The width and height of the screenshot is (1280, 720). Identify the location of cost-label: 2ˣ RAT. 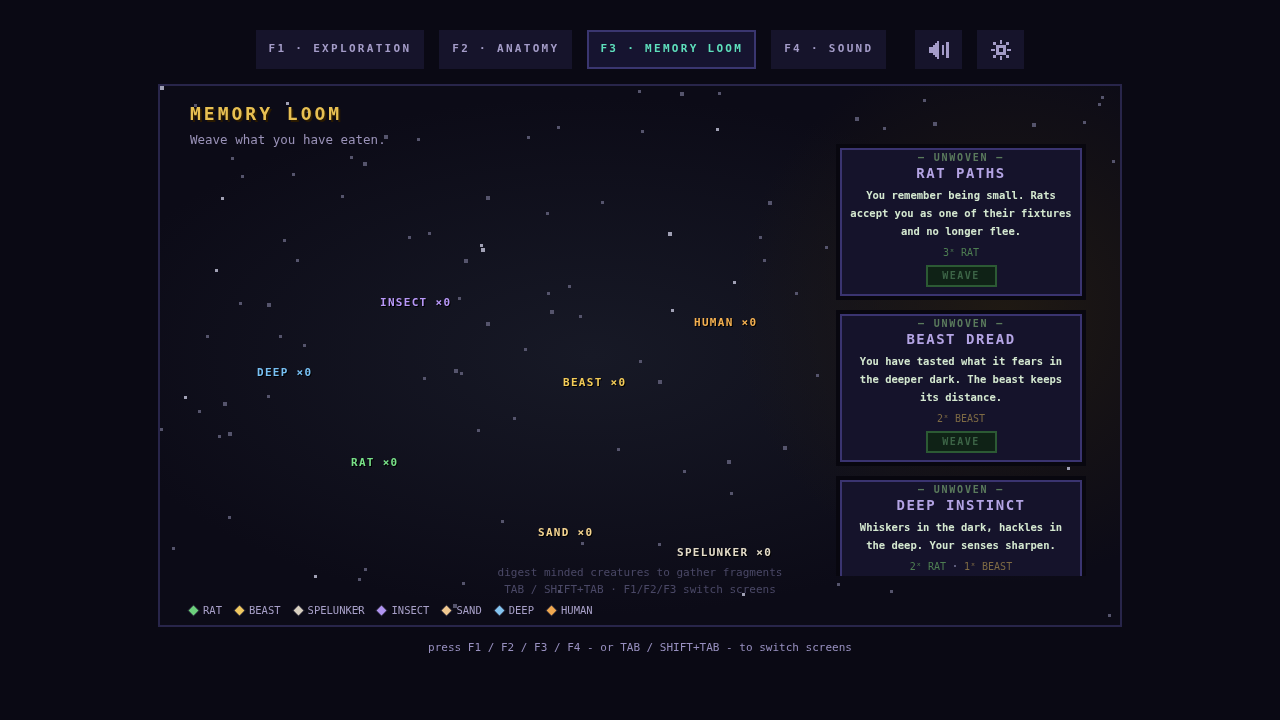
(927, 567).